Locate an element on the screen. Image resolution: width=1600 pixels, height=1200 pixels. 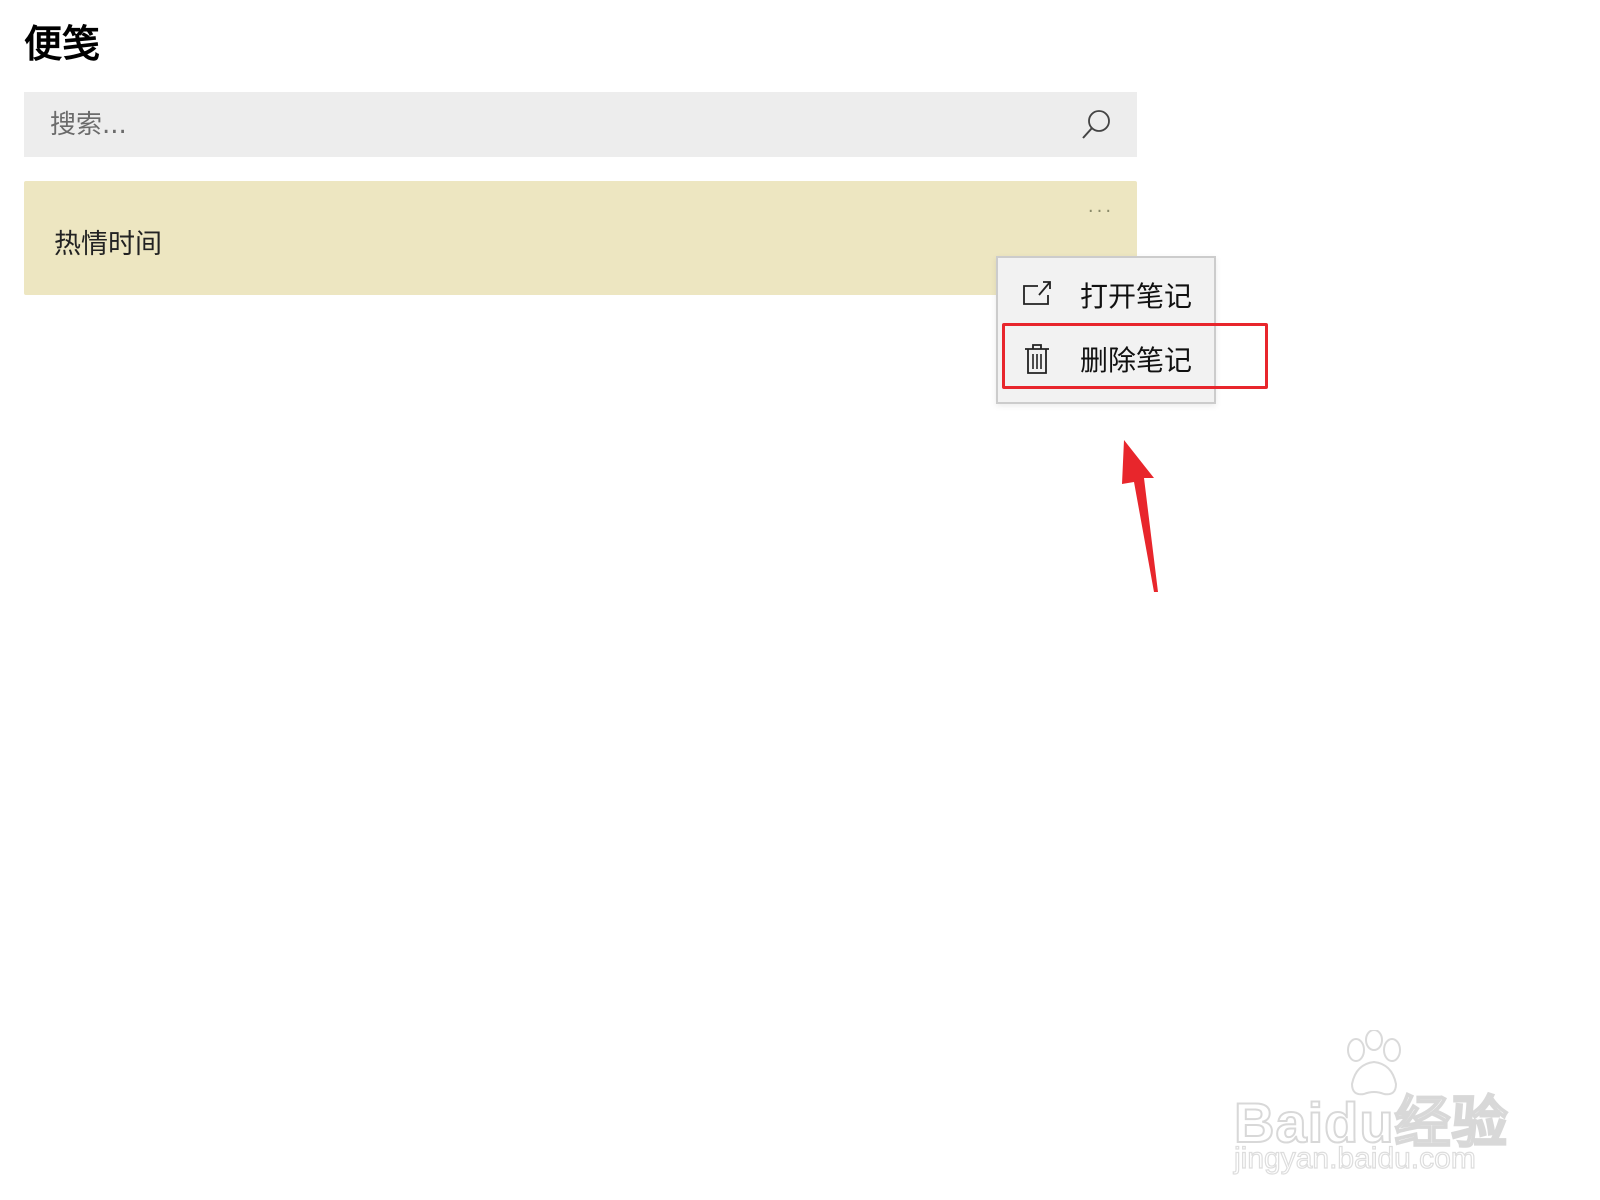
annotation-highlight-box is located at coordinates (1135, 356).